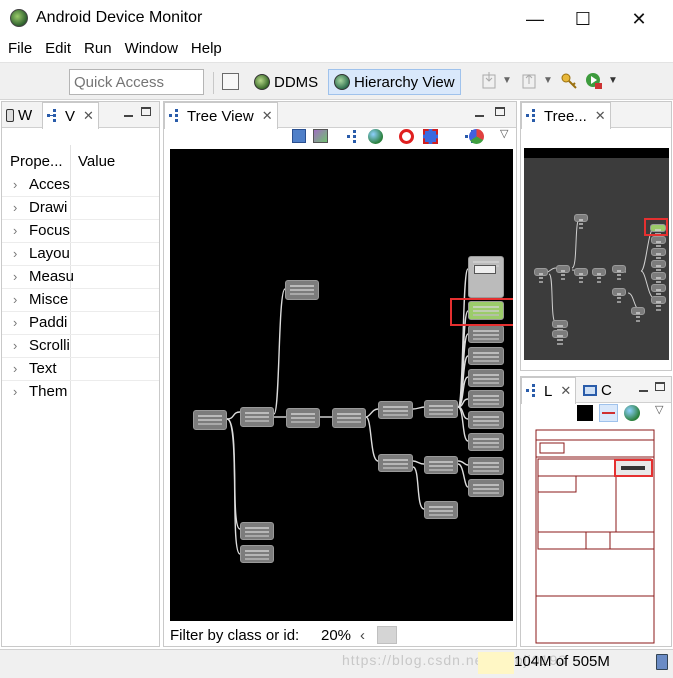 The width and height of the screenshot is (673, 678). What do you see at coordinates (54, 116) in the screenshot?
I see `view-properties-icon` at bounding box center [54, 116].